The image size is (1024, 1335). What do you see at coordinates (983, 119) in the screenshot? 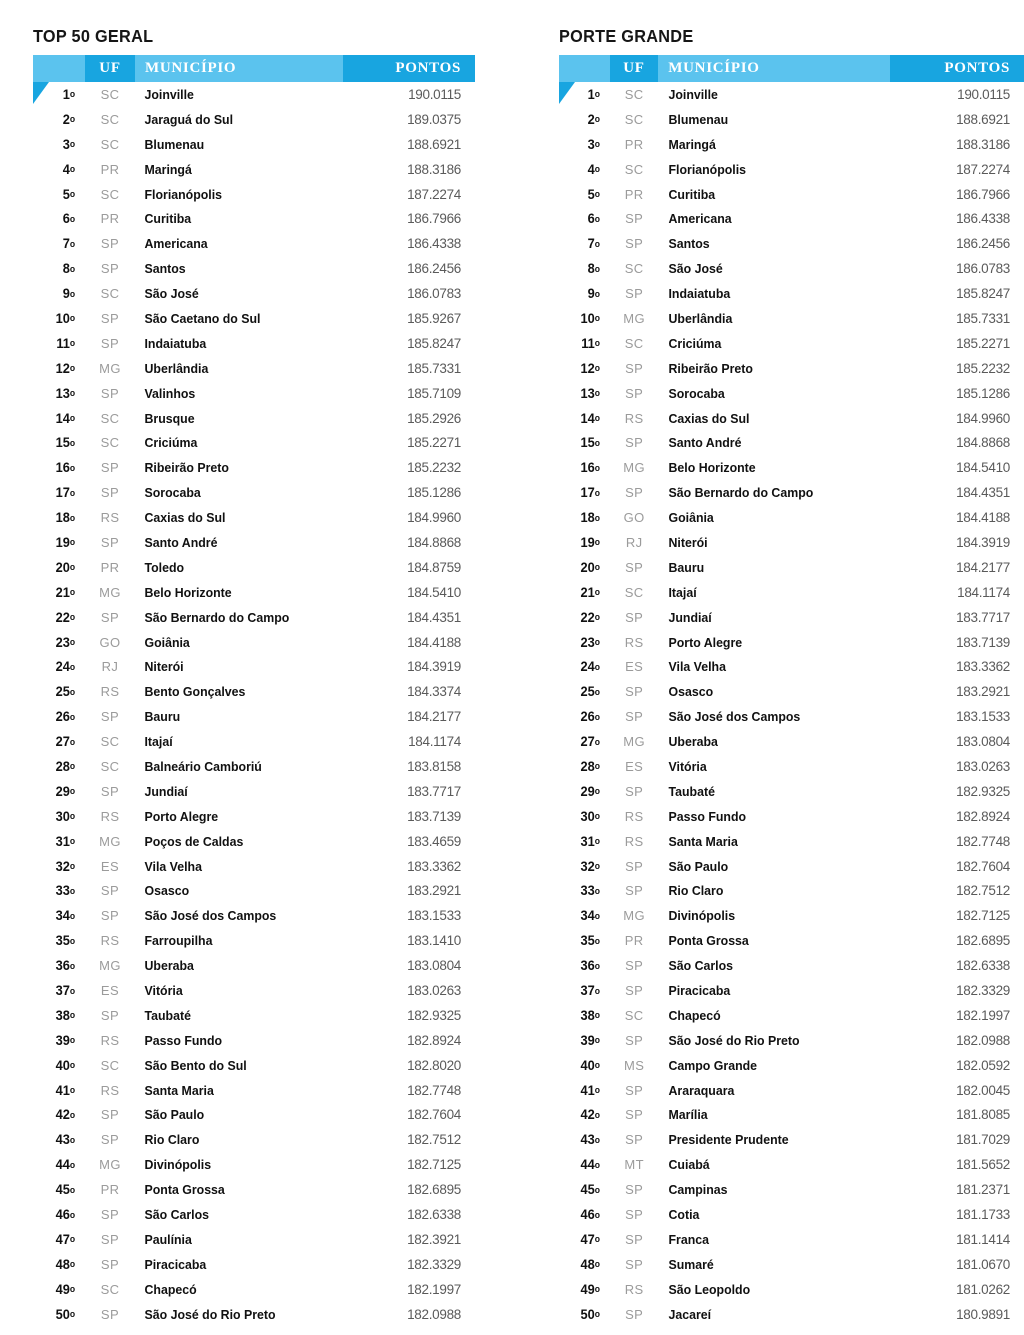
I see `cell-pontos: 188.6921` at bounding box center [983, 119].